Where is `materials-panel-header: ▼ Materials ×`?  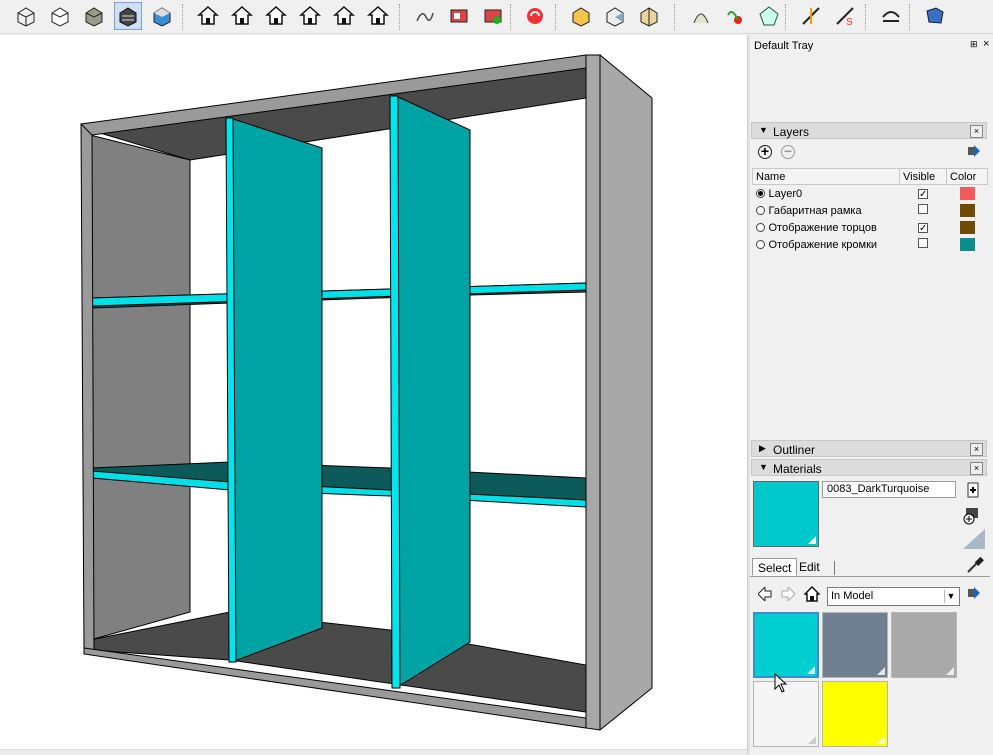 materials-panel-header: ▼ Materials × is located at coordinates (869, 467).